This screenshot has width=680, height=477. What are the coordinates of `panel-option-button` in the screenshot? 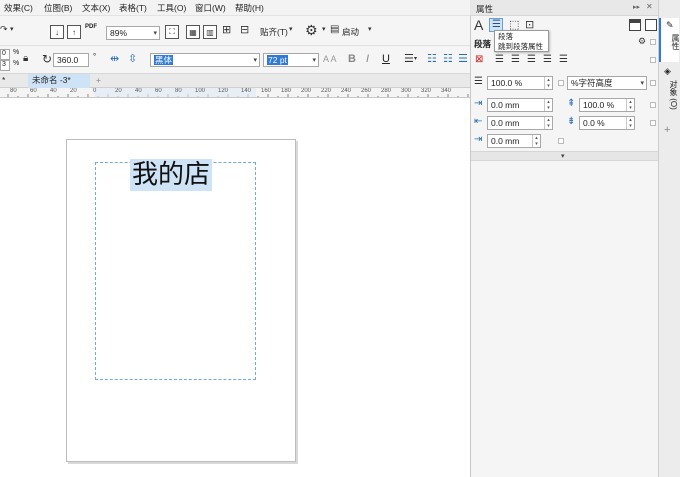 It's located at (635, 25).